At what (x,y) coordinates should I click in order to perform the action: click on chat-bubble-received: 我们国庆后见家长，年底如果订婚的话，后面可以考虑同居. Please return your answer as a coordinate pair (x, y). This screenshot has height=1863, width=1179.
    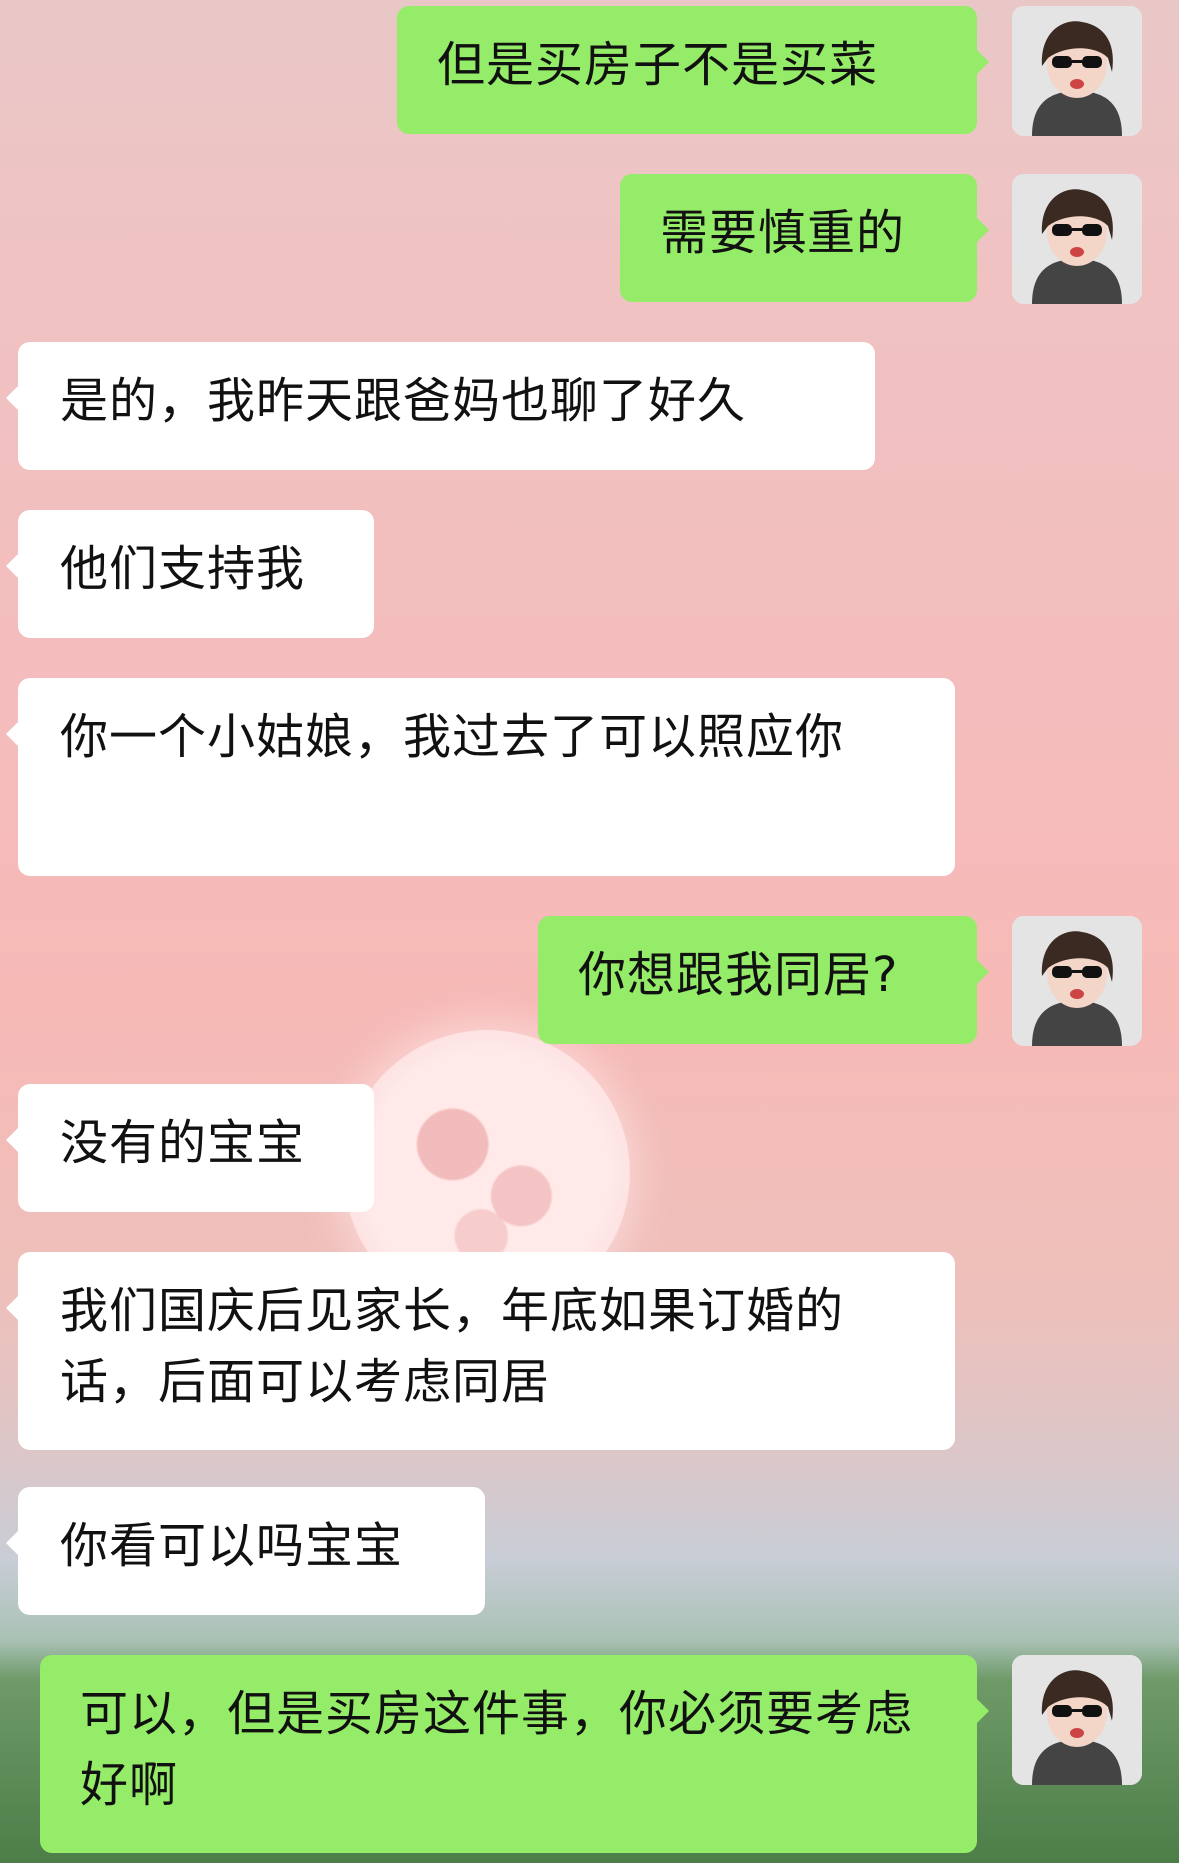
    Looking at the image, I should click on (480, 1351).